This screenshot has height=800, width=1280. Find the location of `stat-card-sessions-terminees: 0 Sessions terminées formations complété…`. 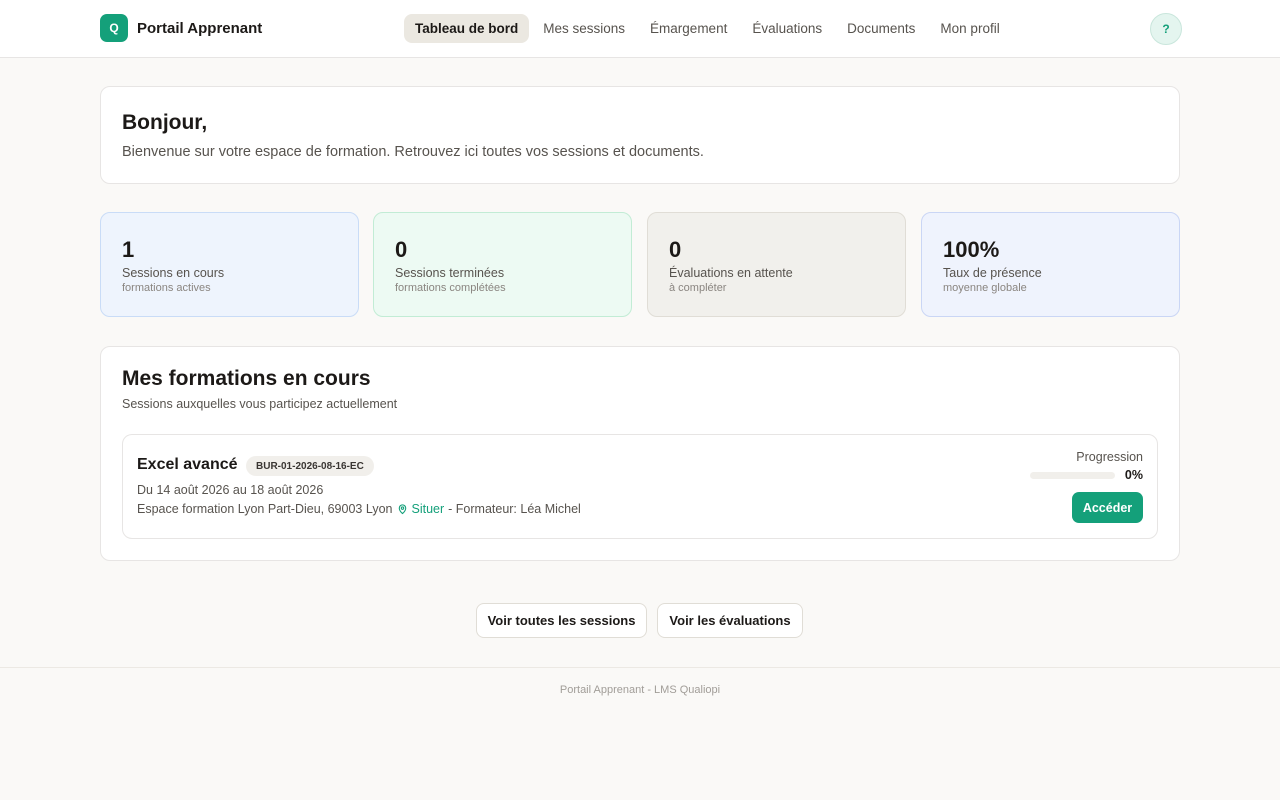

stat-card-sessions-terminees: 0 Sessions terminées formations complété… is located at coordinates (502, 264).